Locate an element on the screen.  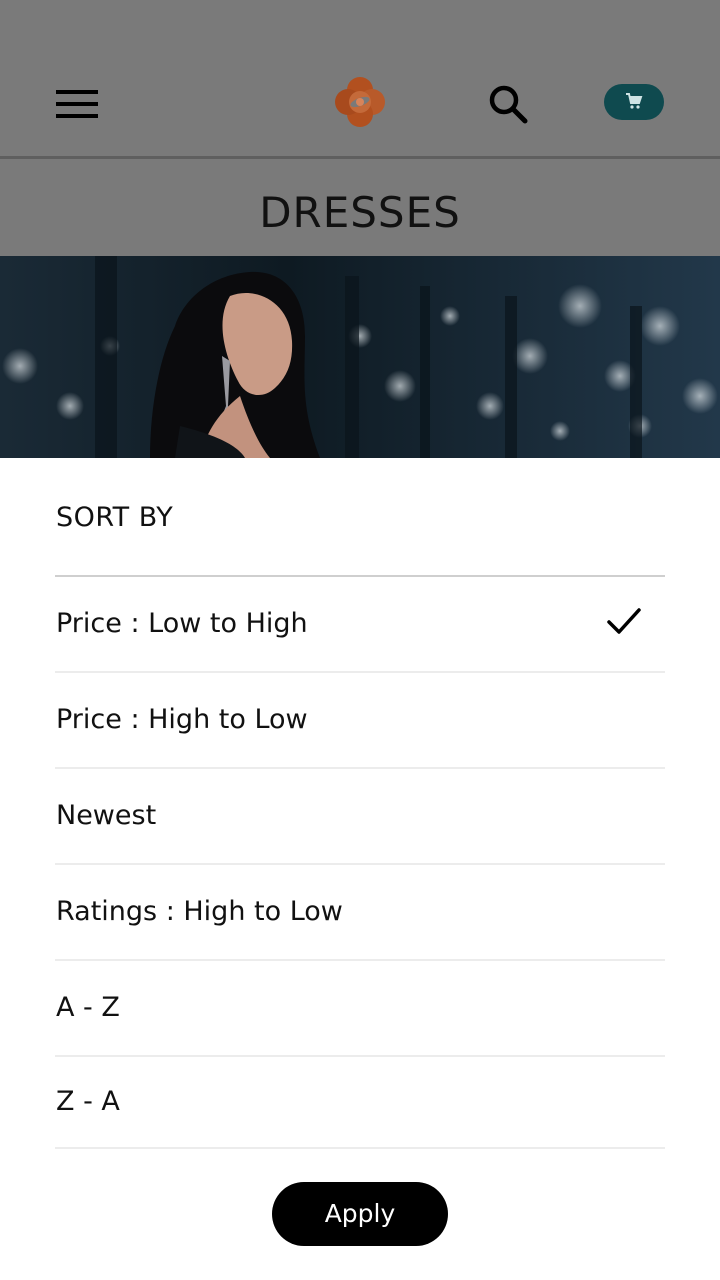
hamburger-menu-icon is located at coordinates (77, 104).